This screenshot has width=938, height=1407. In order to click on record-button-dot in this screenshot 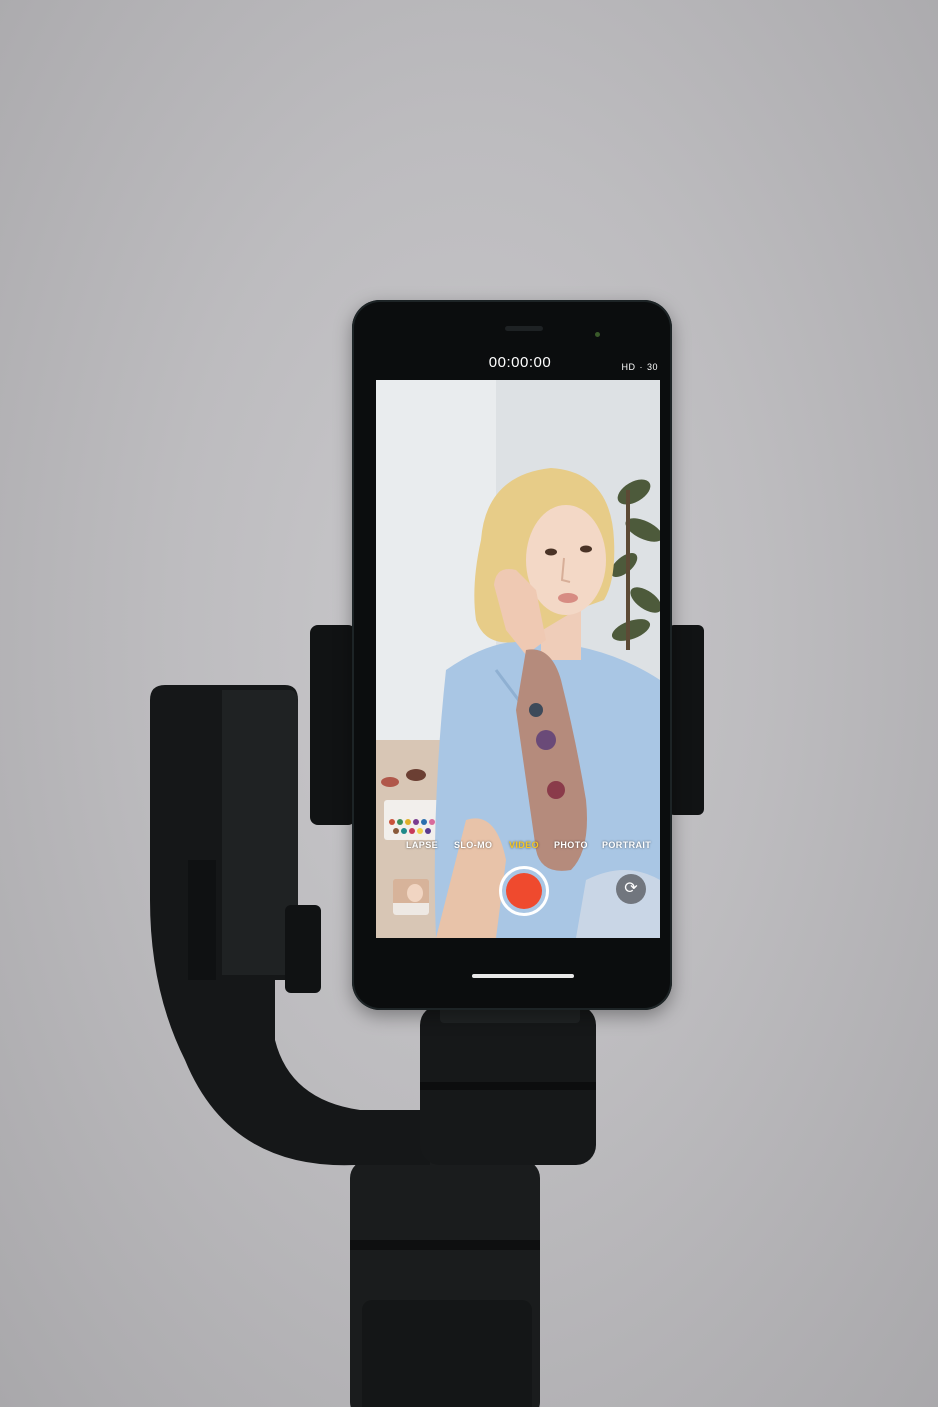, I will do `click(524, 891)`.